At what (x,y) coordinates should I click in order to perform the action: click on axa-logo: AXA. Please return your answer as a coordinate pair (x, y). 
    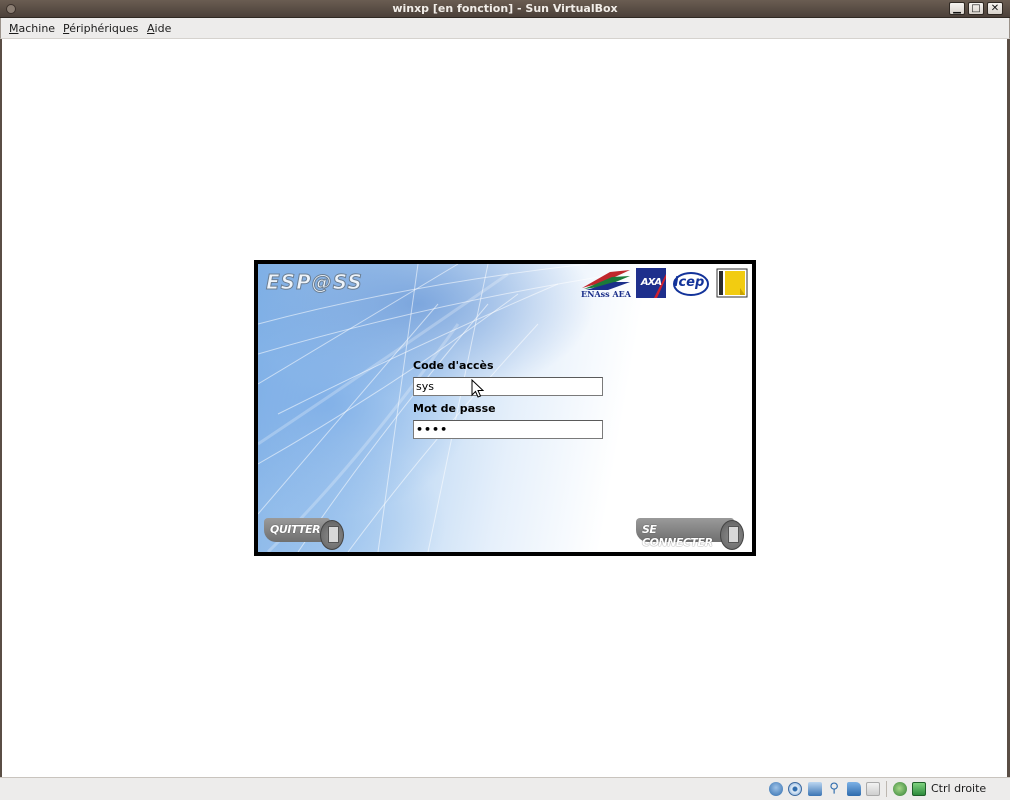
    Looking at the image, I should click on (651, 283).